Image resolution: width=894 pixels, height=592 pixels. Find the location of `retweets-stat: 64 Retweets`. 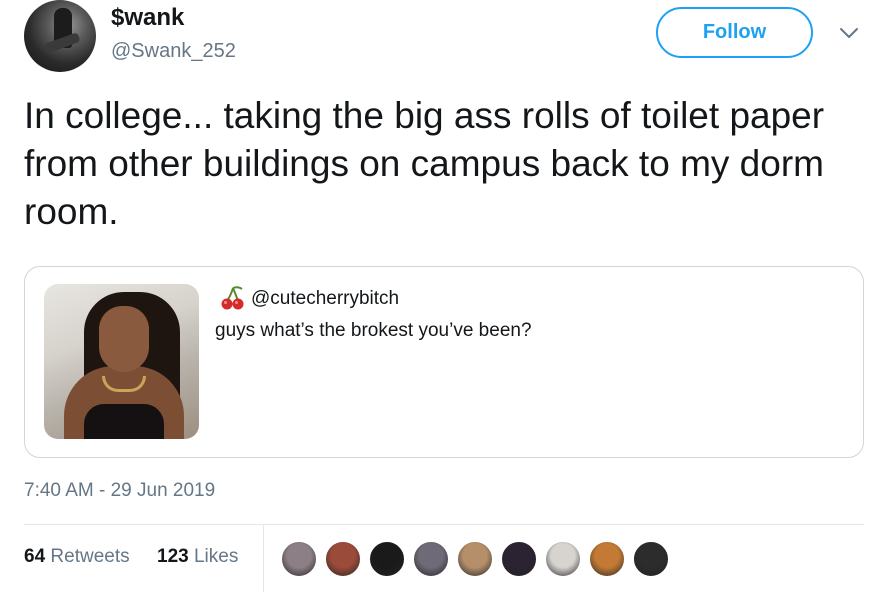

retweets-stat: 64 Retweets is located at coordinates (77, 557).